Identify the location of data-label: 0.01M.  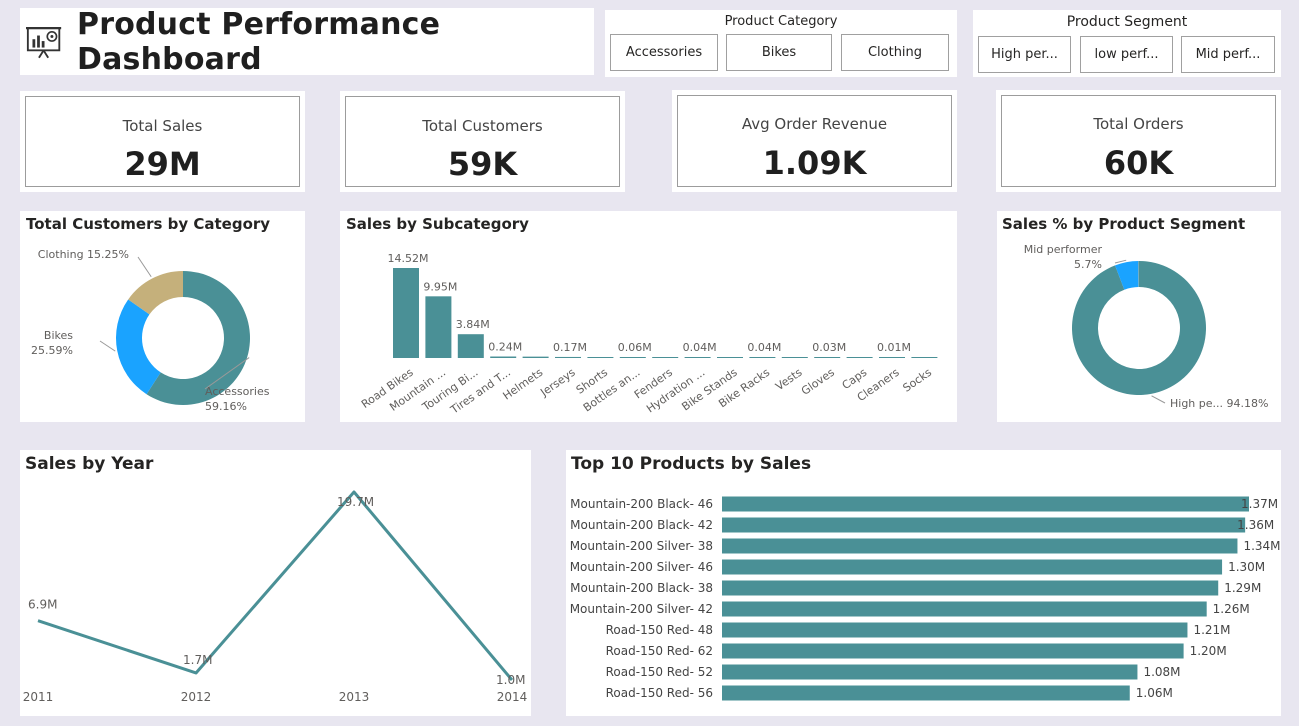
(894, 347).